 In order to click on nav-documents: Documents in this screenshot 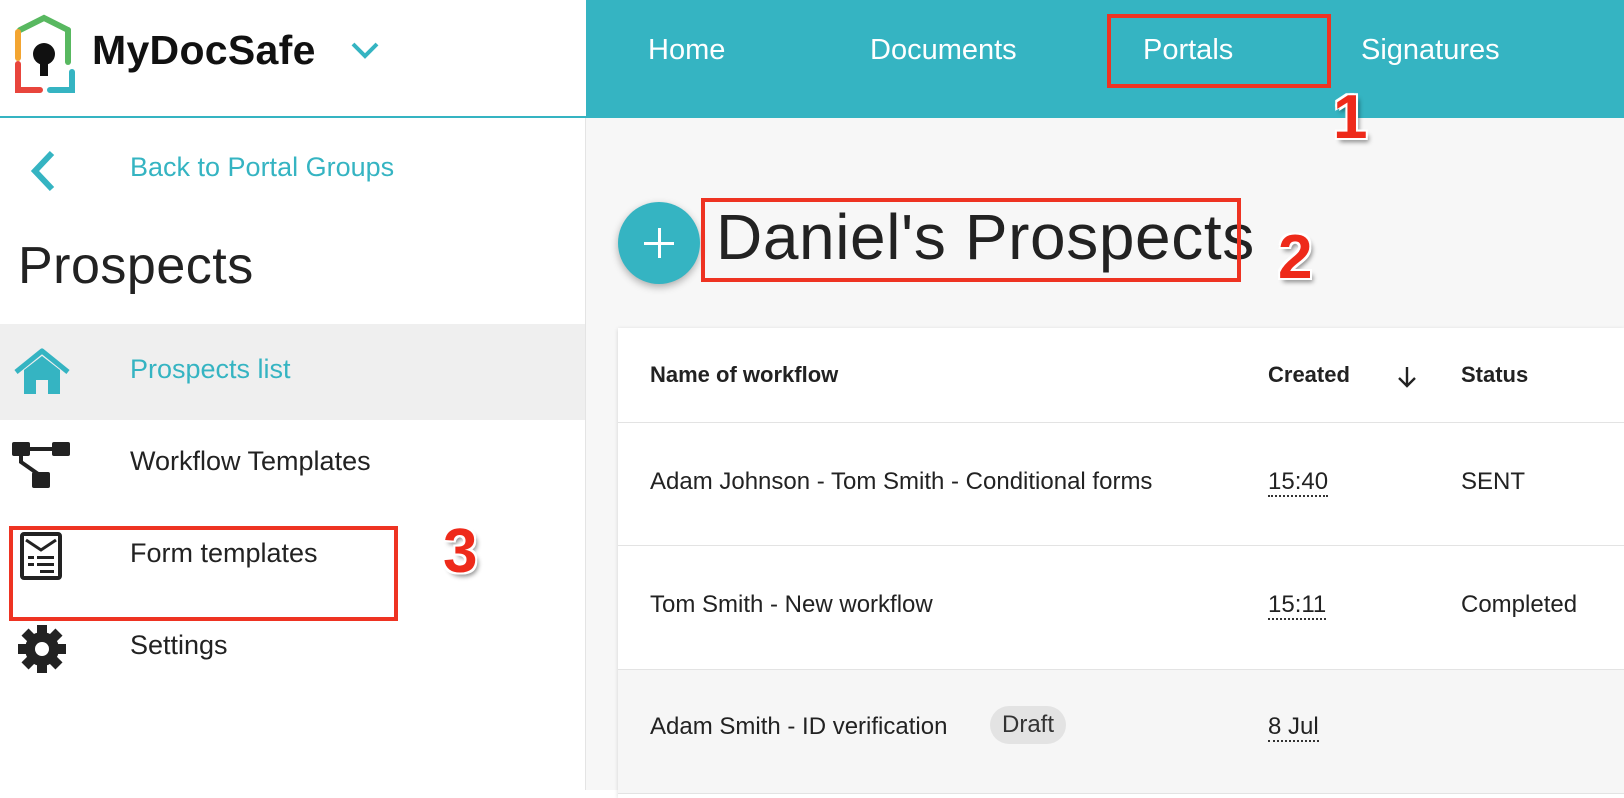, I will do `click(943, 50)`.